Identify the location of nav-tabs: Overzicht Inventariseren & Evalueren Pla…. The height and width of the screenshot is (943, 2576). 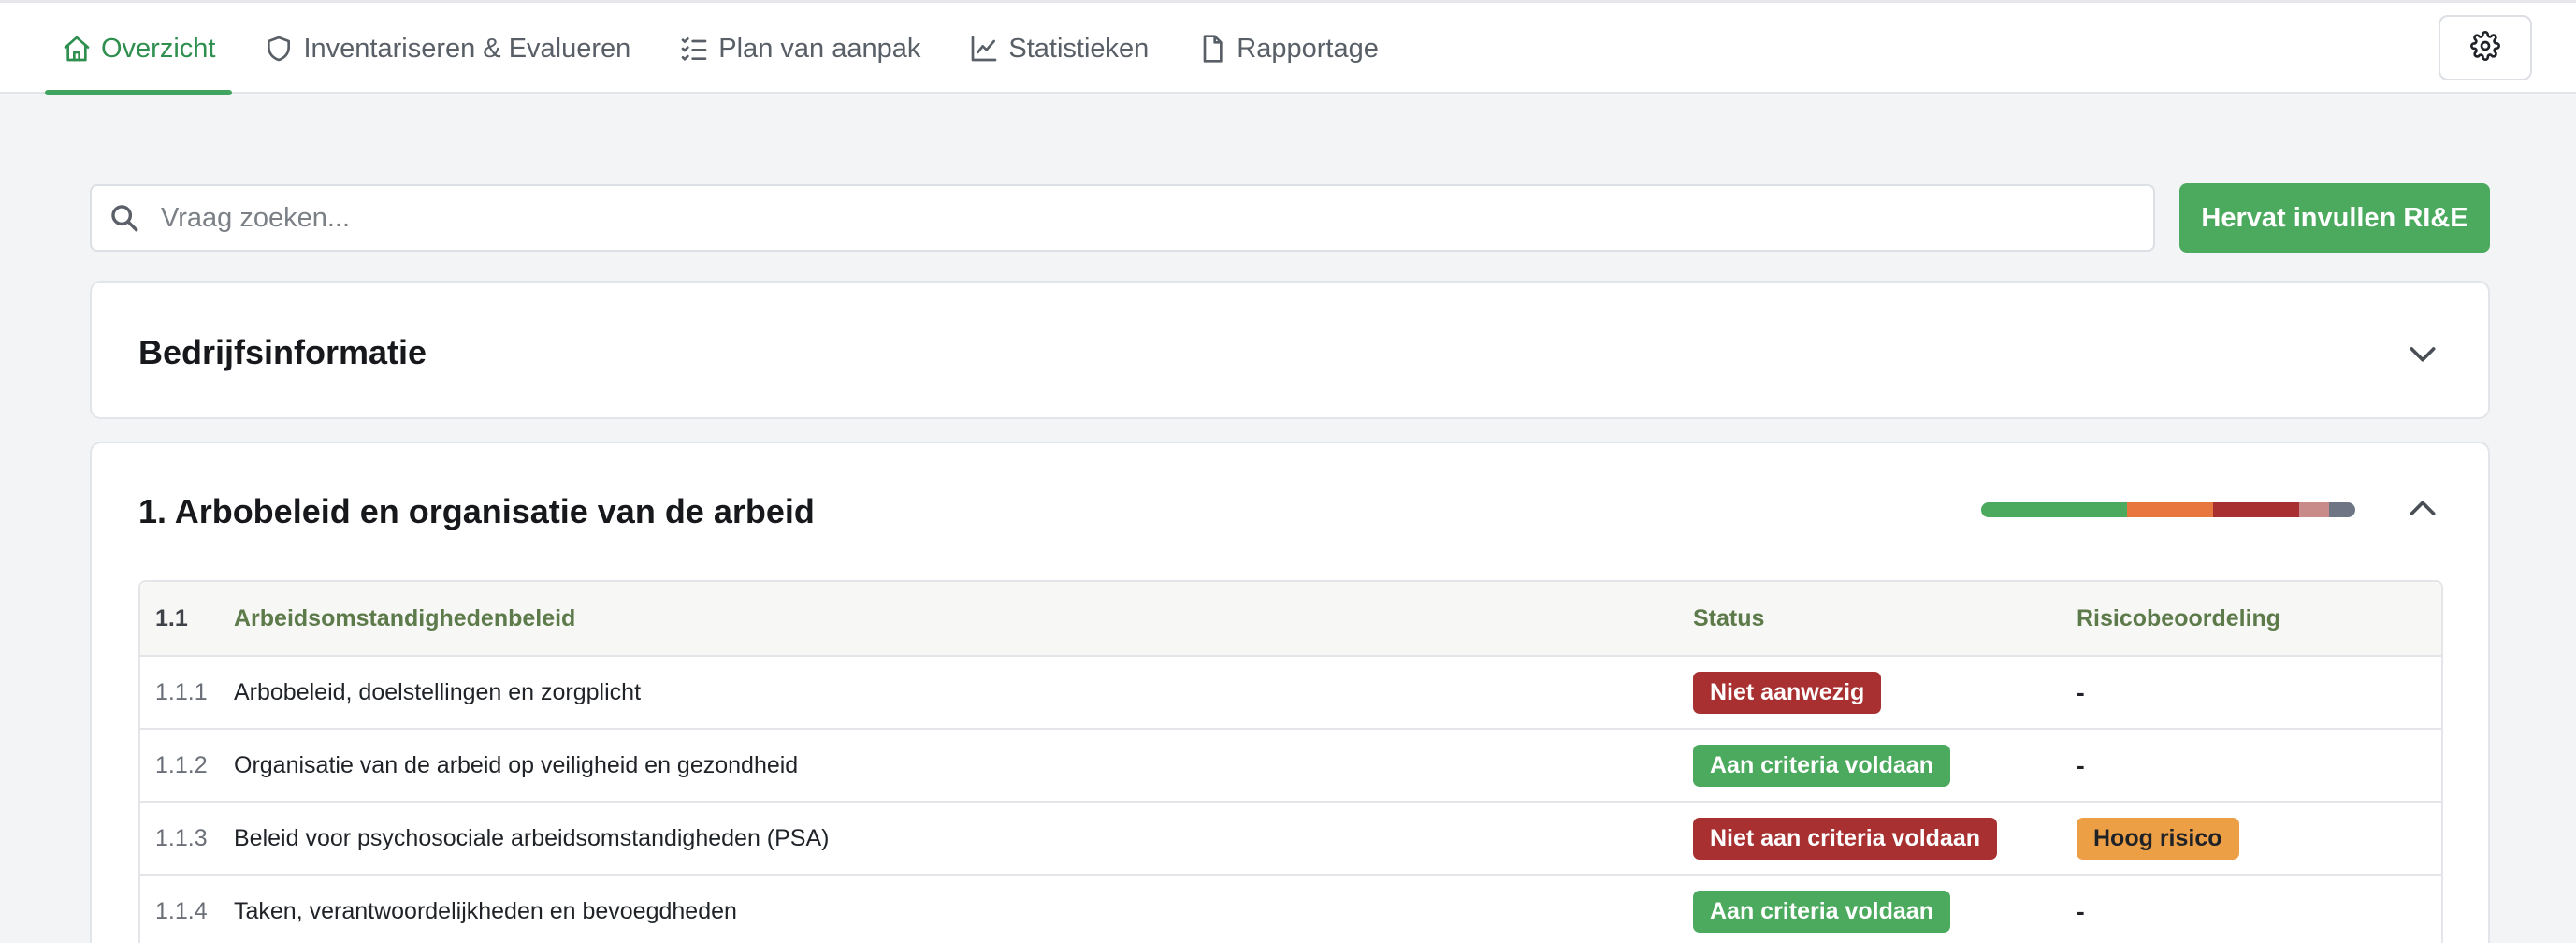
(728, 49).